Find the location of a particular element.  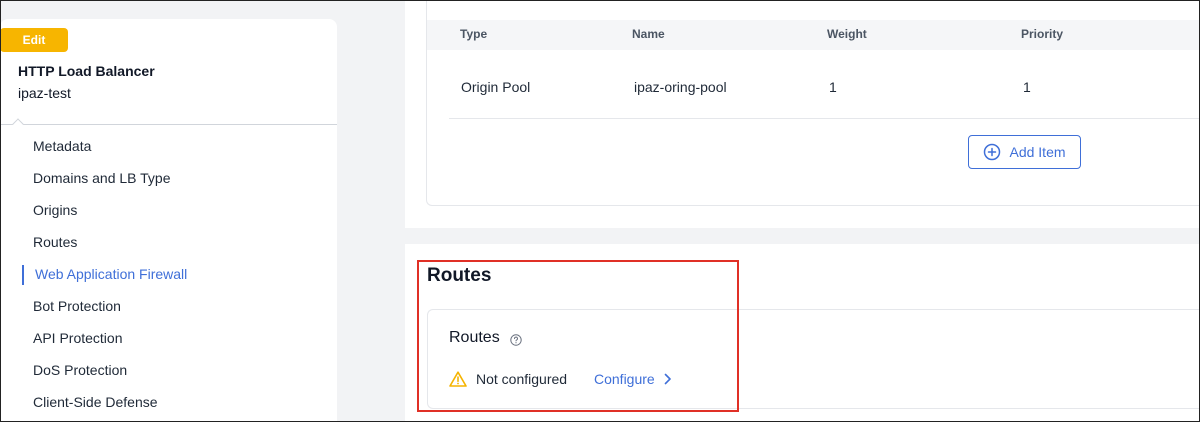

column-header-weight: Weight is located at coordinates (847, 34).